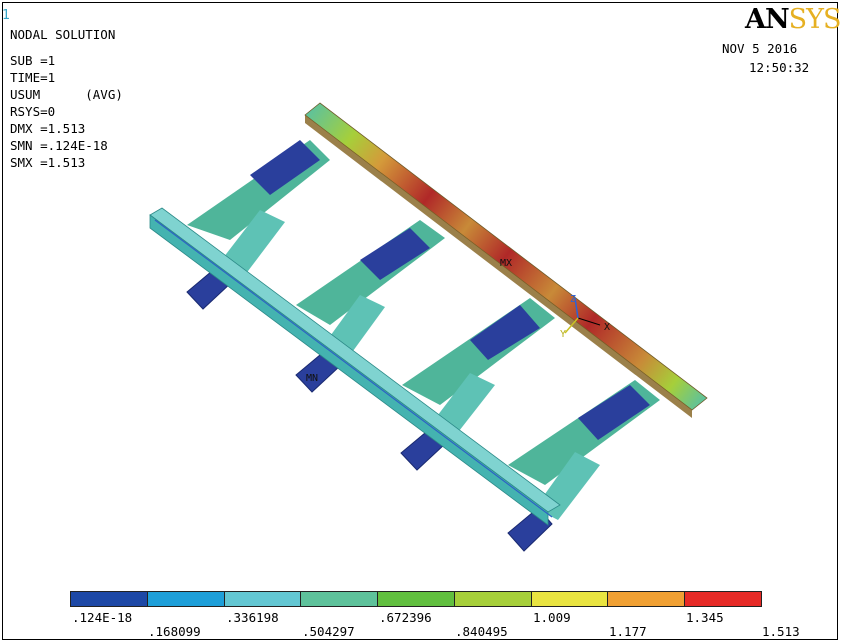  Describe the element at coordinates (252, 617) in the screenshot. I see `legend-tick: .336198` at that location.